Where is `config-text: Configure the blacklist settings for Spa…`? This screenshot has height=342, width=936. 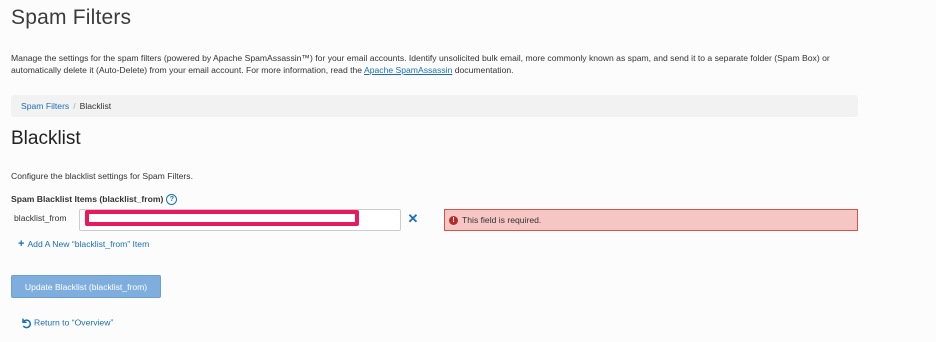 config-text: Configure the blacklist settings for Spa… is located at coordinates (102, 176).